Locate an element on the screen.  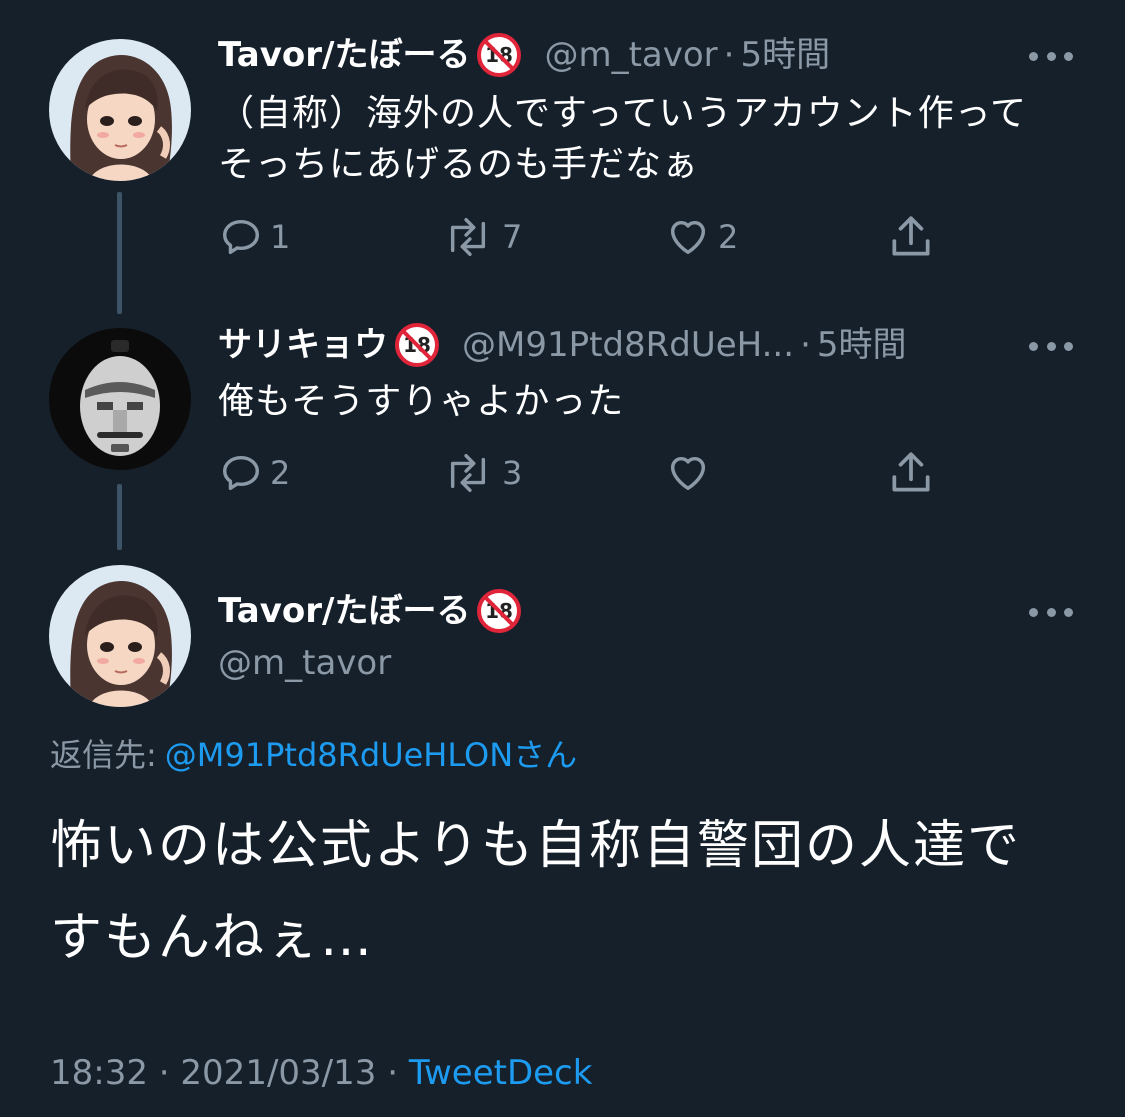
tweet-header: サリキョウ 18 @M91Ptd8RdUeH... · 5時間 is located at coordinates (562, 345).